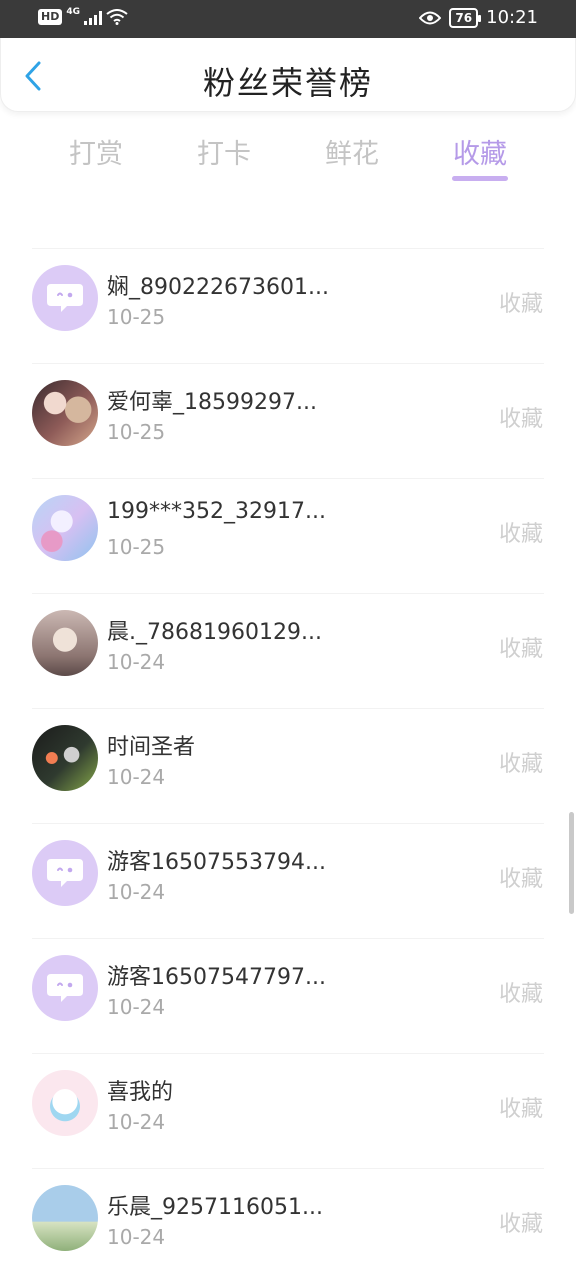 The width and height of the screenshot is (576, 1280). Describe the element at coordinates (151, 747) in the screenshot. I see `item-name: 时间圣者` at that location.